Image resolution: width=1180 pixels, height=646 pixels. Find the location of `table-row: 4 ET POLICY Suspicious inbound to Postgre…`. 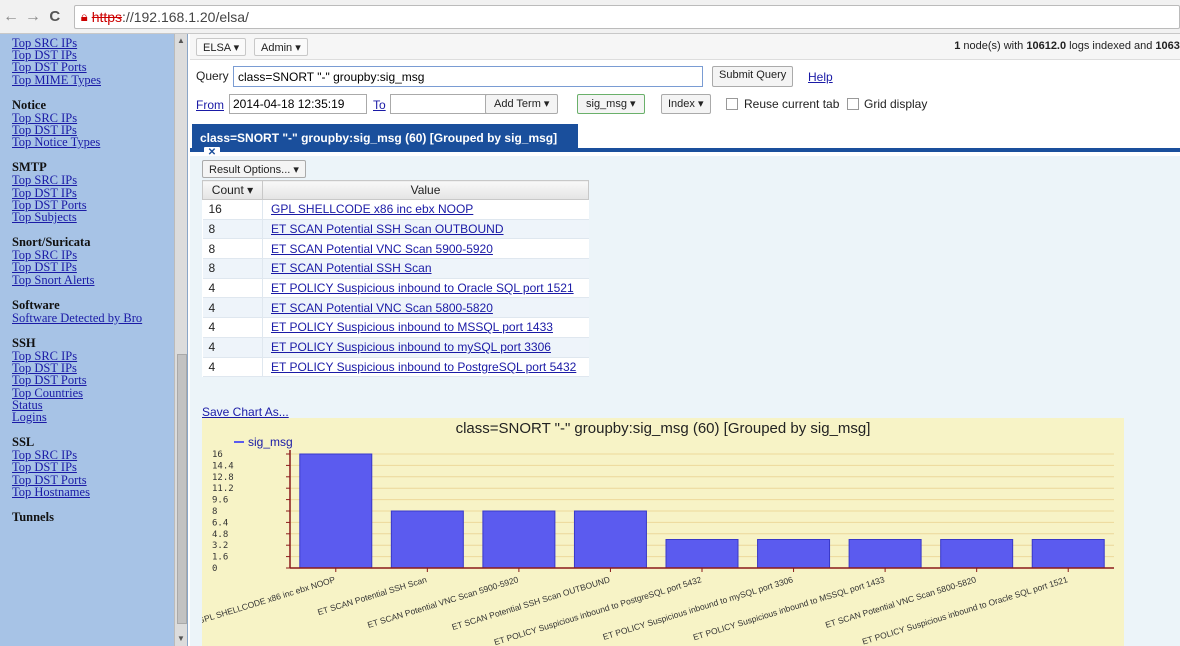

table-row: 4 ET POLICY Suspicious inbound to Postgre… is located at coordinates (395, 367).